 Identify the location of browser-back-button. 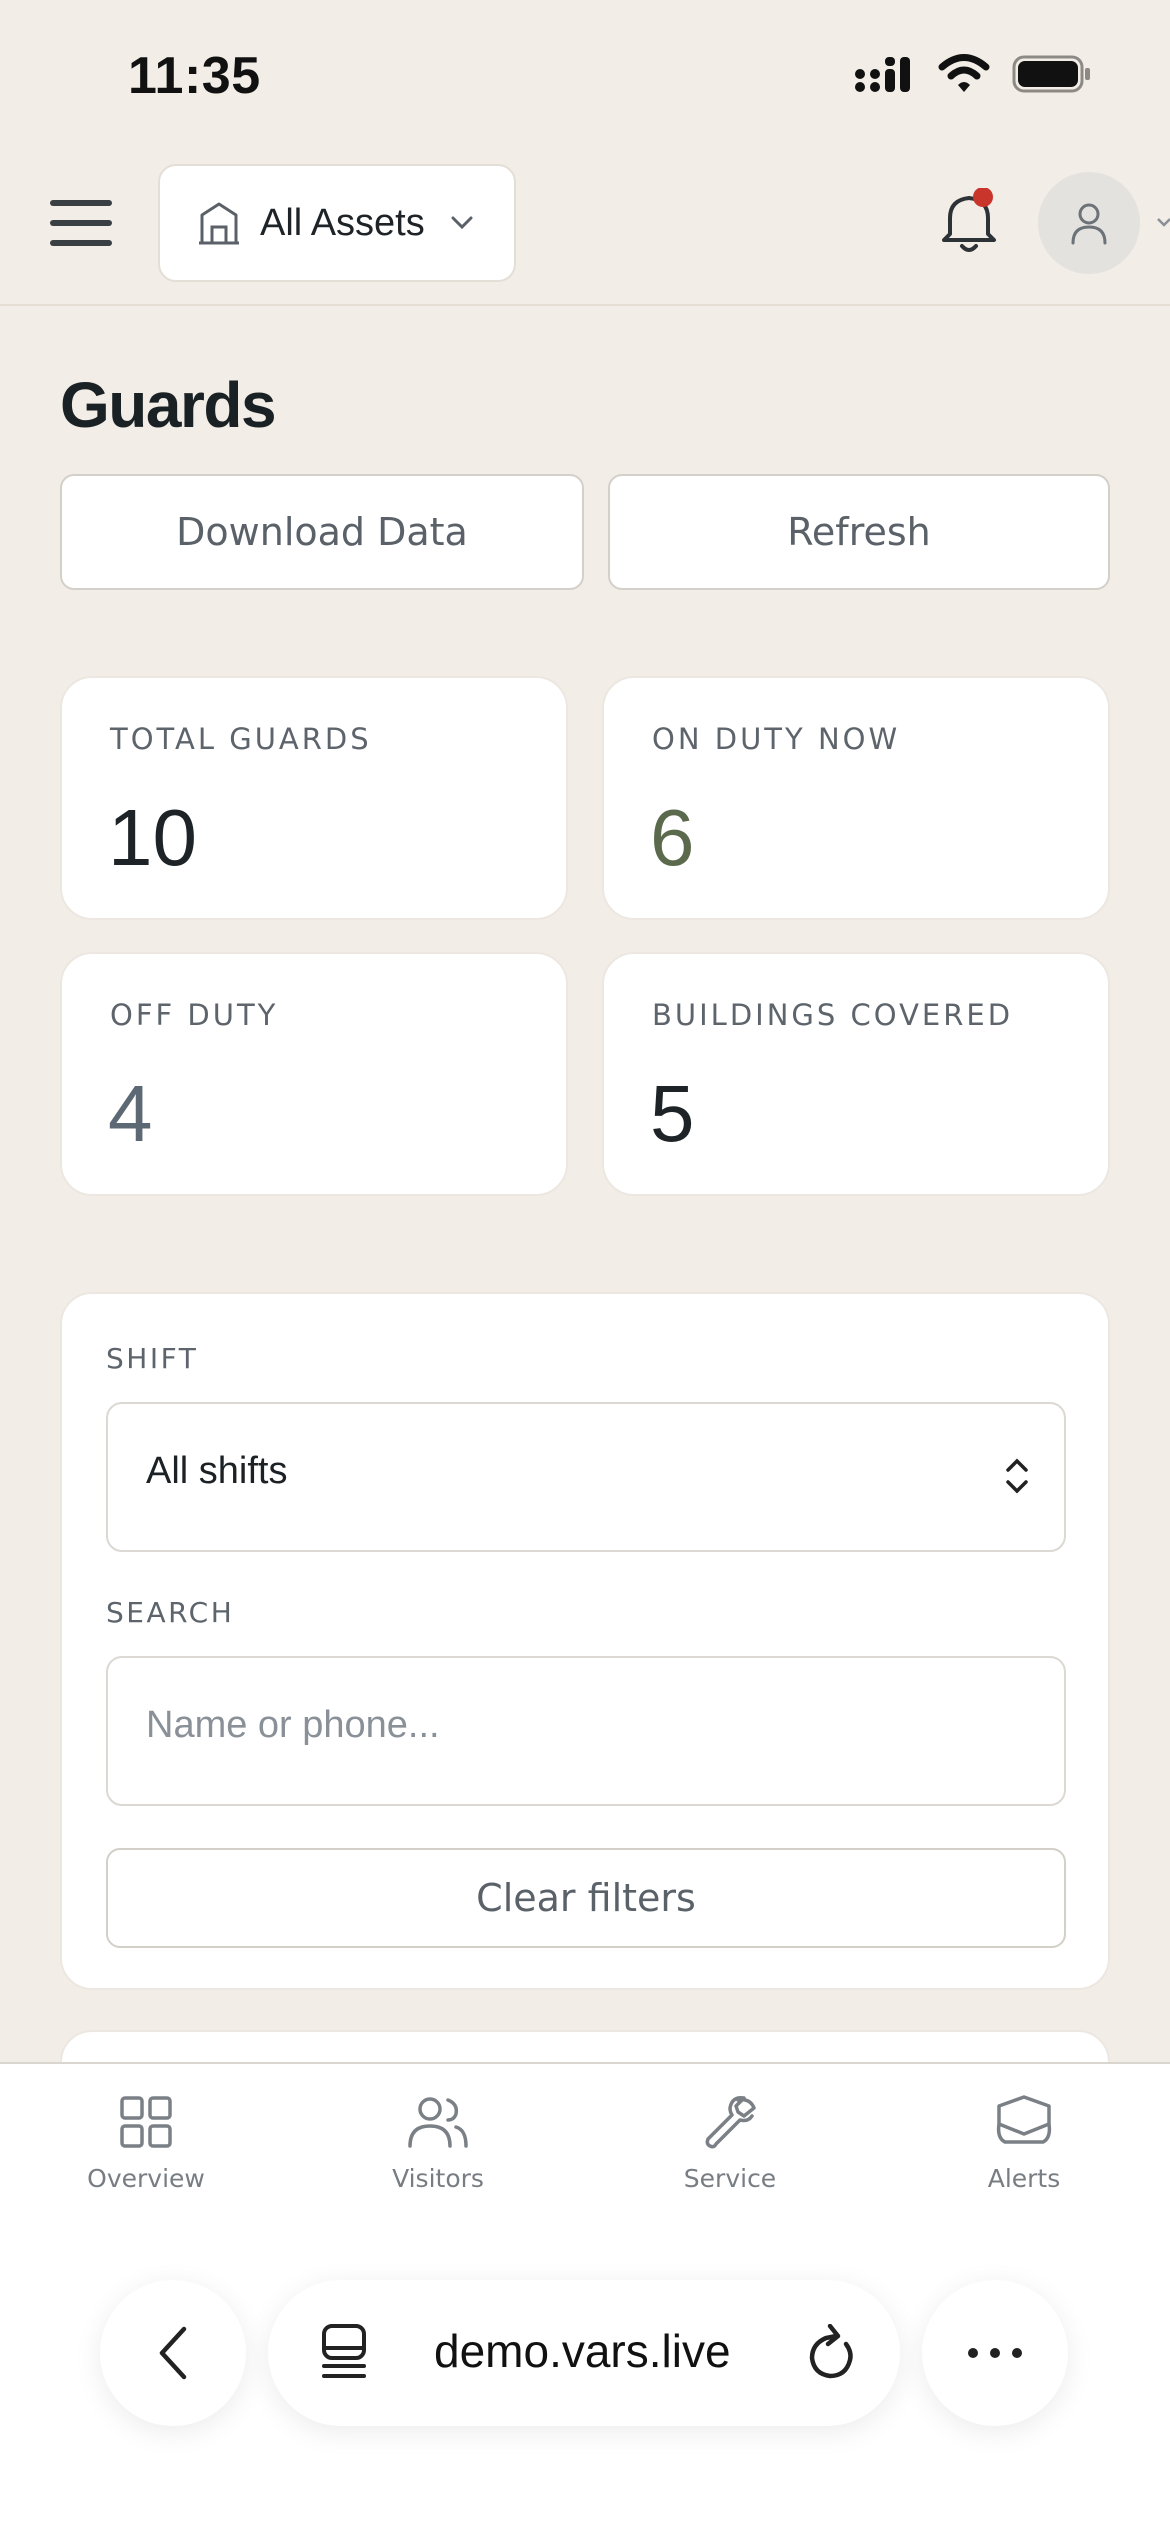
(173, 2353).